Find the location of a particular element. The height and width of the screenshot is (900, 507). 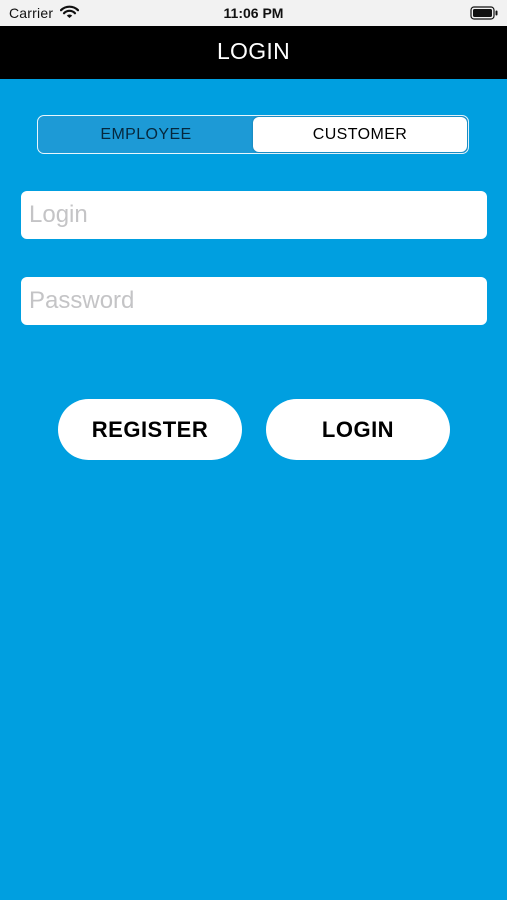

status-time: 11:06 PM is located at coordinates (253, 13).